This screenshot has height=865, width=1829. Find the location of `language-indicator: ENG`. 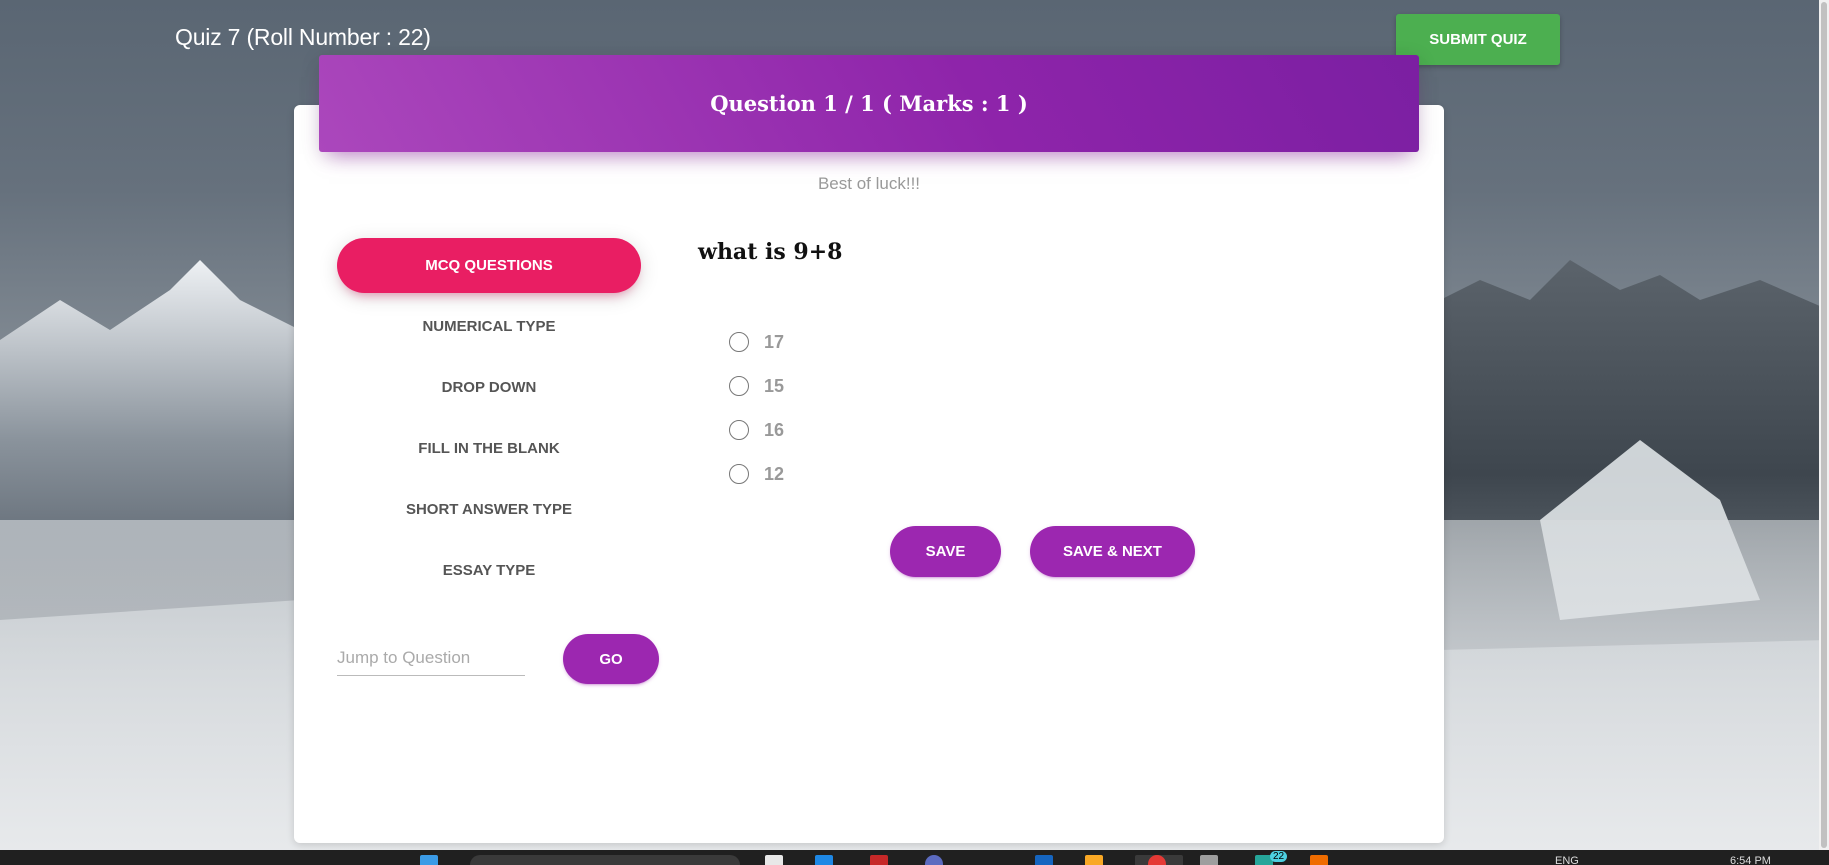

language-indicator: ENG is located at coordinates (1567, 860).